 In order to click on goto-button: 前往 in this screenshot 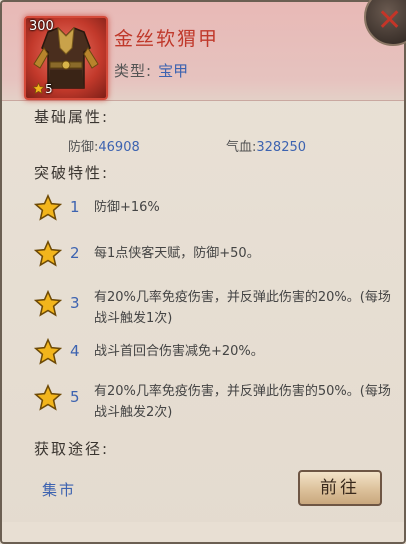, I will do `click(340, 488)`.